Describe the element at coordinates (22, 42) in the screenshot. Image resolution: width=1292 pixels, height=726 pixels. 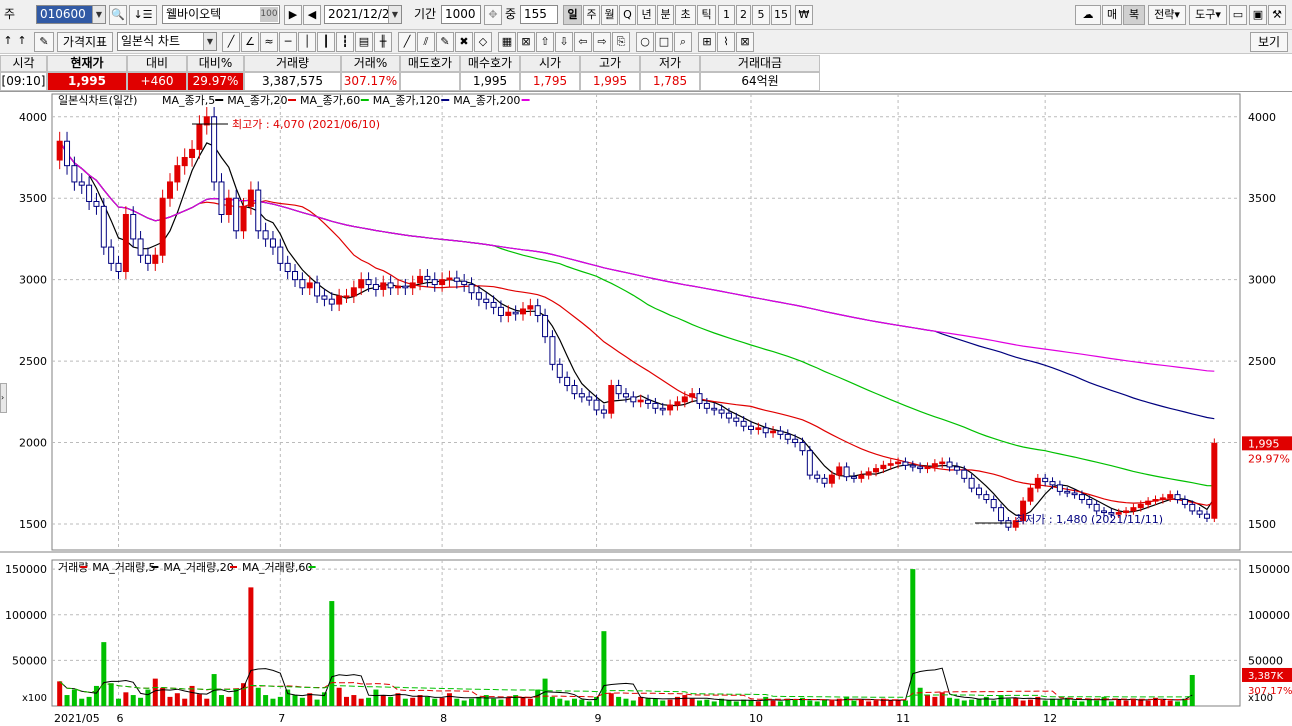
I see `down-arrow-icon: ↑` at that location.